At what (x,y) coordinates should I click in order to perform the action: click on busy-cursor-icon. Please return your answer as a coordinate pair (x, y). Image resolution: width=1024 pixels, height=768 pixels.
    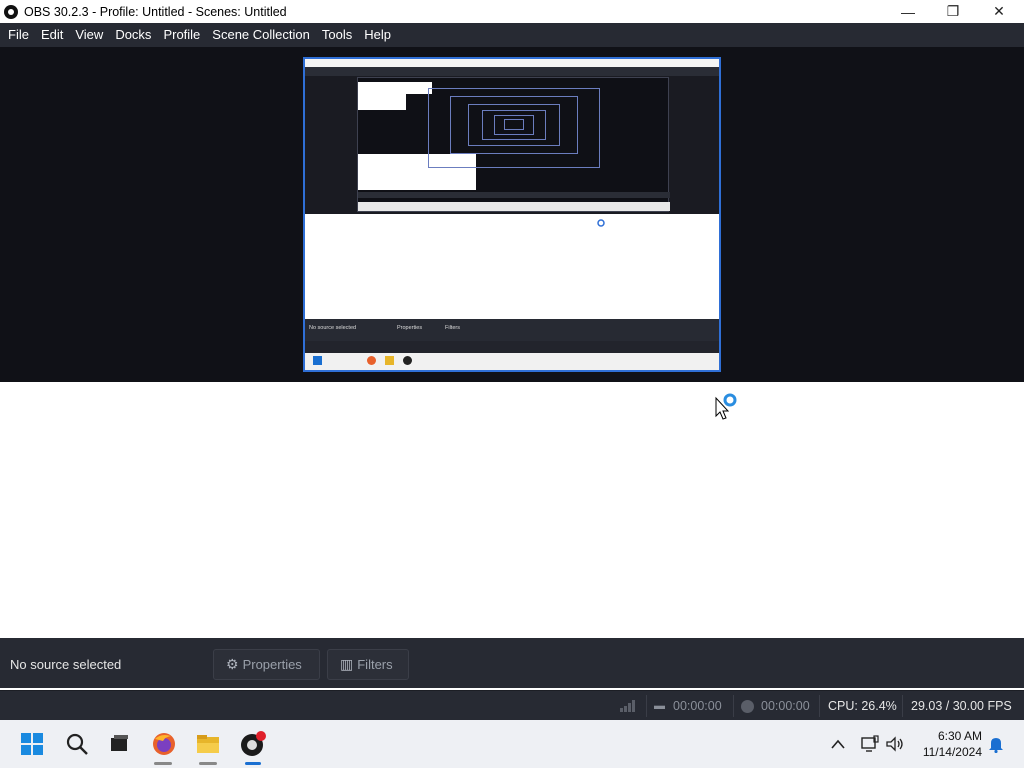
    Looking at the image, I should click on (726, 406).